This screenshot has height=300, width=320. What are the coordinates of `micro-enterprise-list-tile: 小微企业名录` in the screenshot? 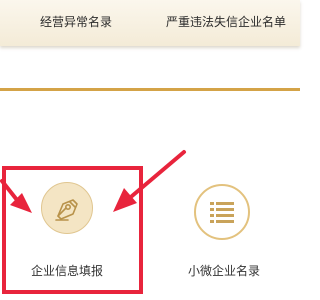 It's located at (228, 228).